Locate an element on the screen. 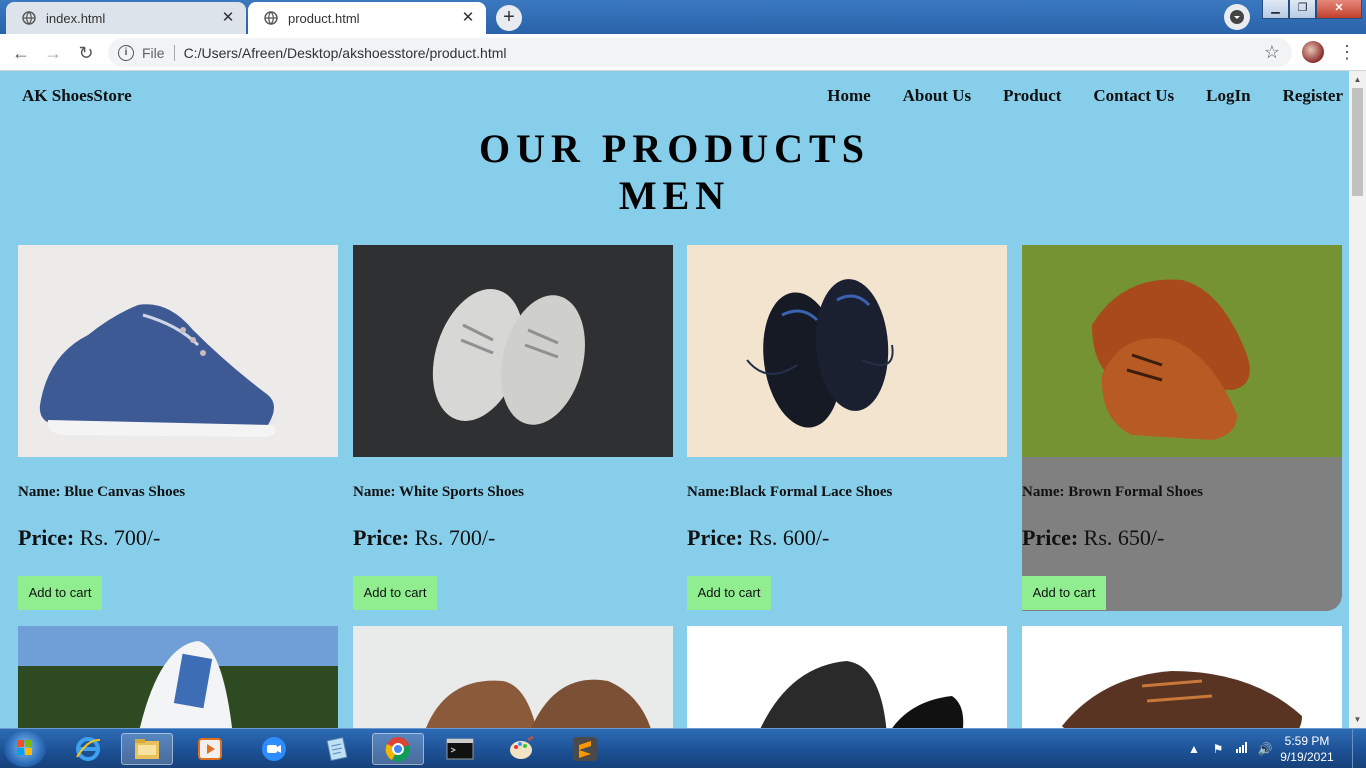 This screenshot has width=1366, height=768. site-brand: AK ShoesStore is located at coordinates (77, 96).